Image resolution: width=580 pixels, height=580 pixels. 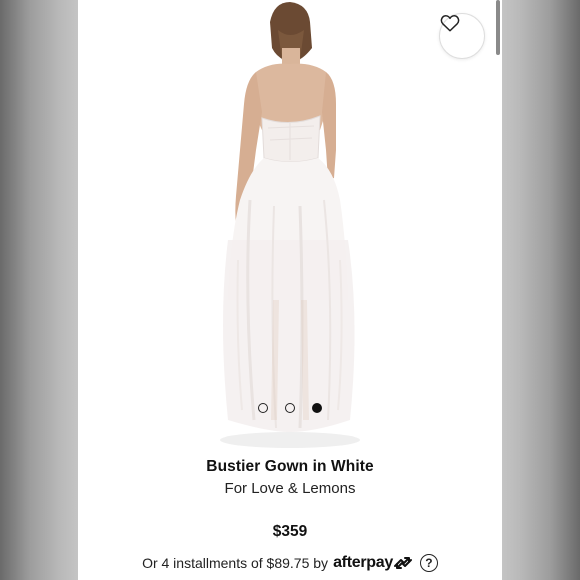 I want to click on product-brand: For Love & Lemons, so click(x=290, y=488).